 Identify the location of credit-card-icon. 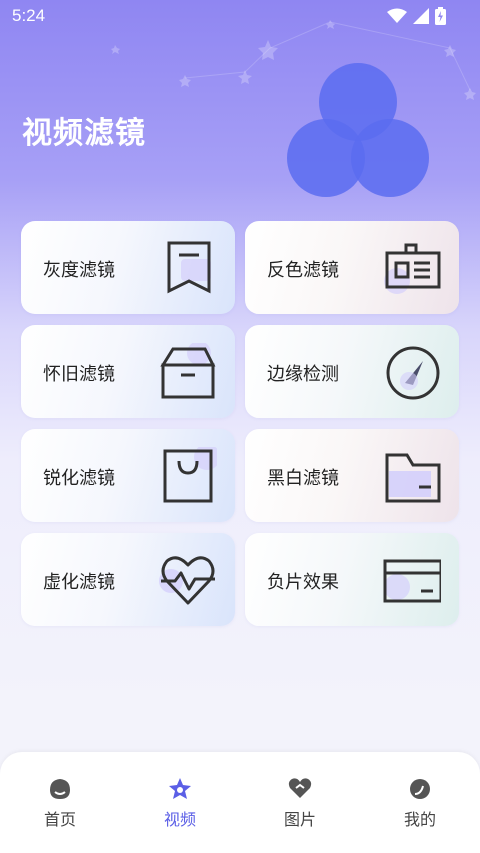
(412, 581).